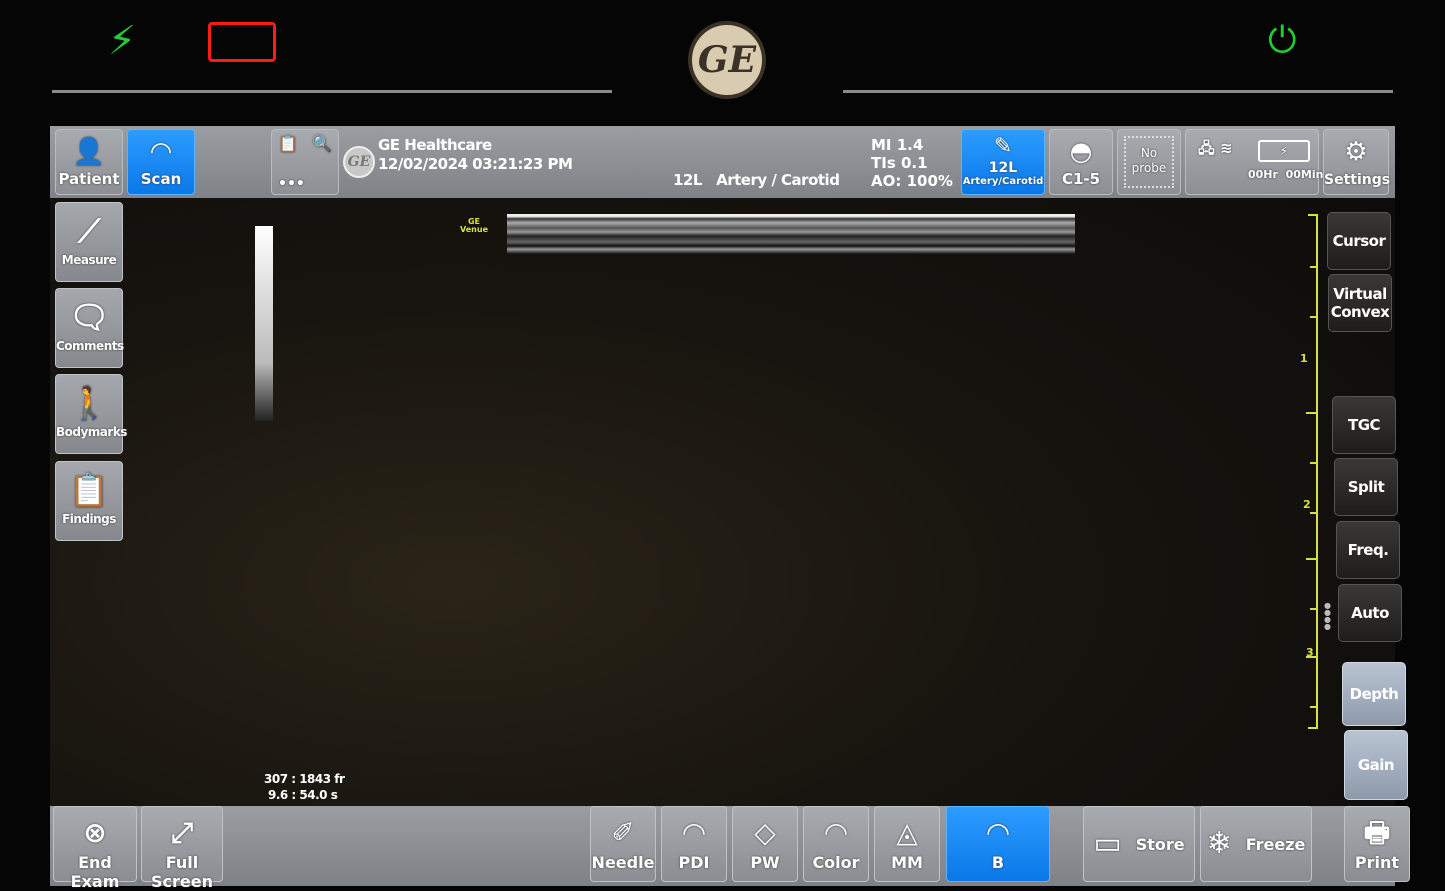 The width and height of the screenshot is (1445, 891). I want to click on clipboard-icon: 📋, so click(288, 143).